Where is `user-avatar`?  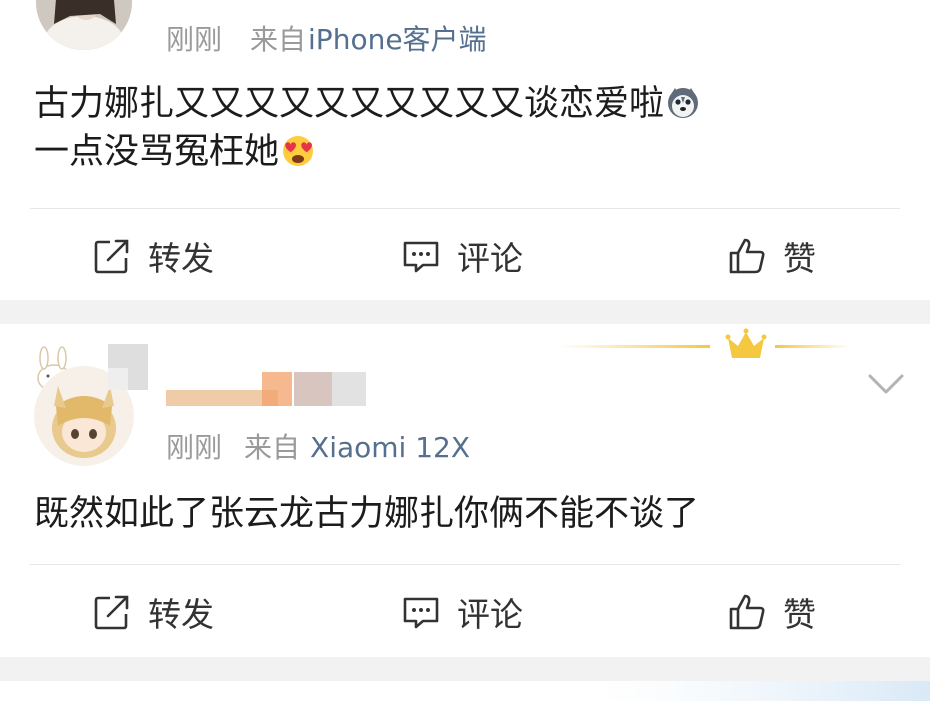 user-avatar is located at coordinates (84, 25).